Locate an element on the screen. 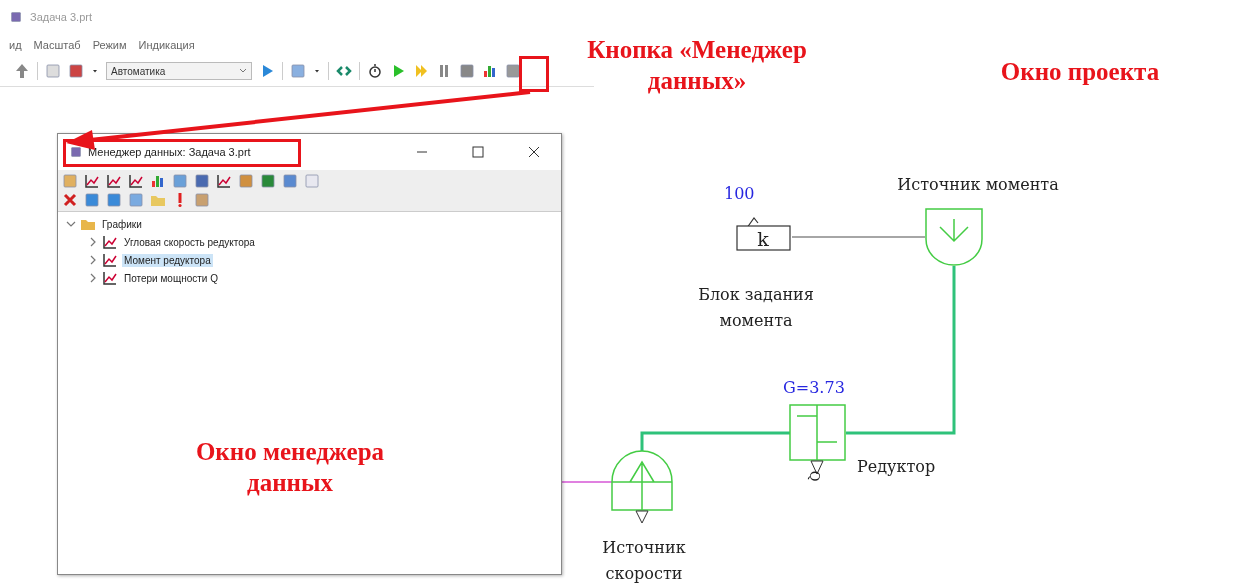 This screenshot has height=586, width=1250. speed-source-block is located at coordinates (642, 487).